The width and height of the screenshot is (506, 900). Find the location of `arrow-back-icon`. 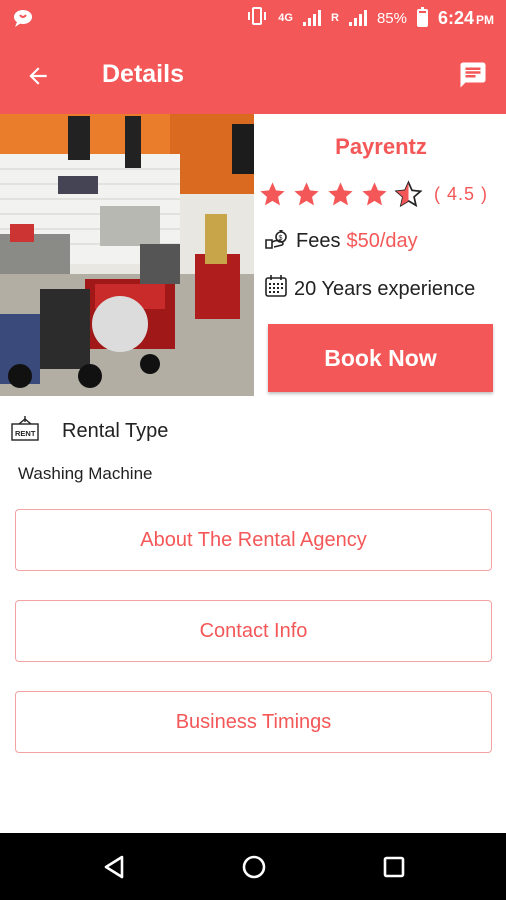

arrow-back-icon is located at coordinates (38, 76).